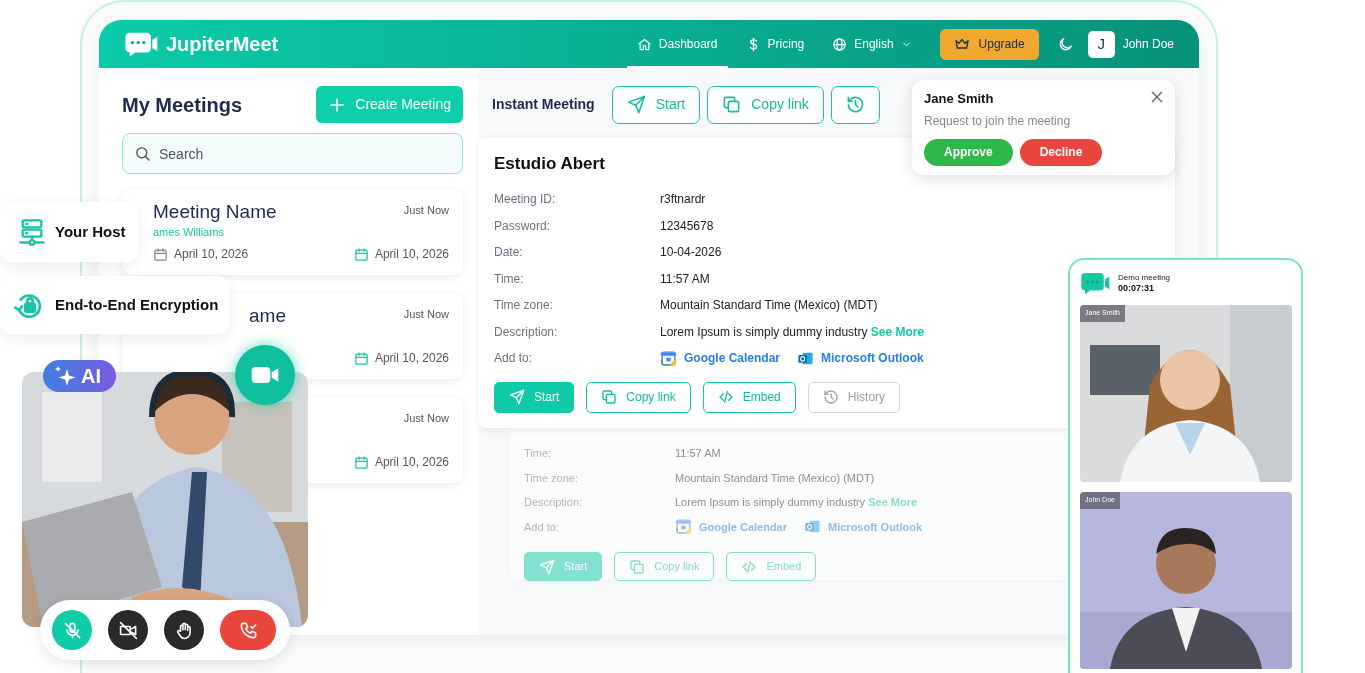  I want to click on requester-name: Jane Smith, so click(959, 99).